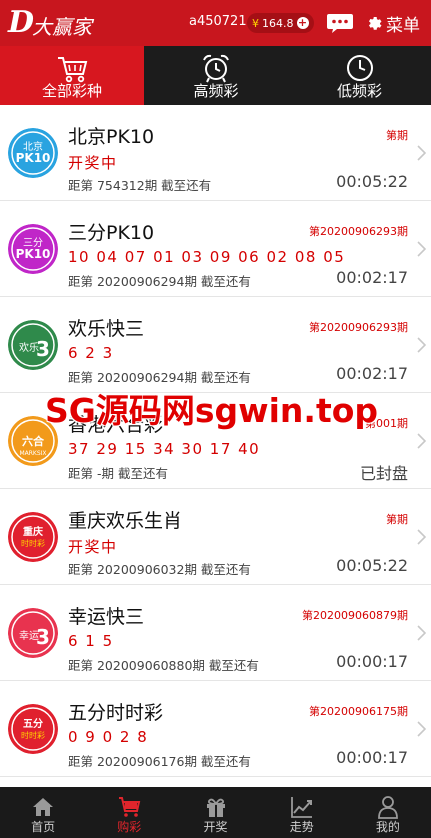 The height and width of the screenshot is (838, 431). Describe the element at coordinates (91, 353) in the screenshot. I see `draw-result: 6 2 3` at that location.